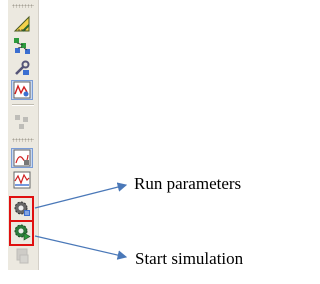  What do you see at coordinates (81, 247) in the screenshot?
I see `start-simulation-arrow` at bounding box center [81, 247].